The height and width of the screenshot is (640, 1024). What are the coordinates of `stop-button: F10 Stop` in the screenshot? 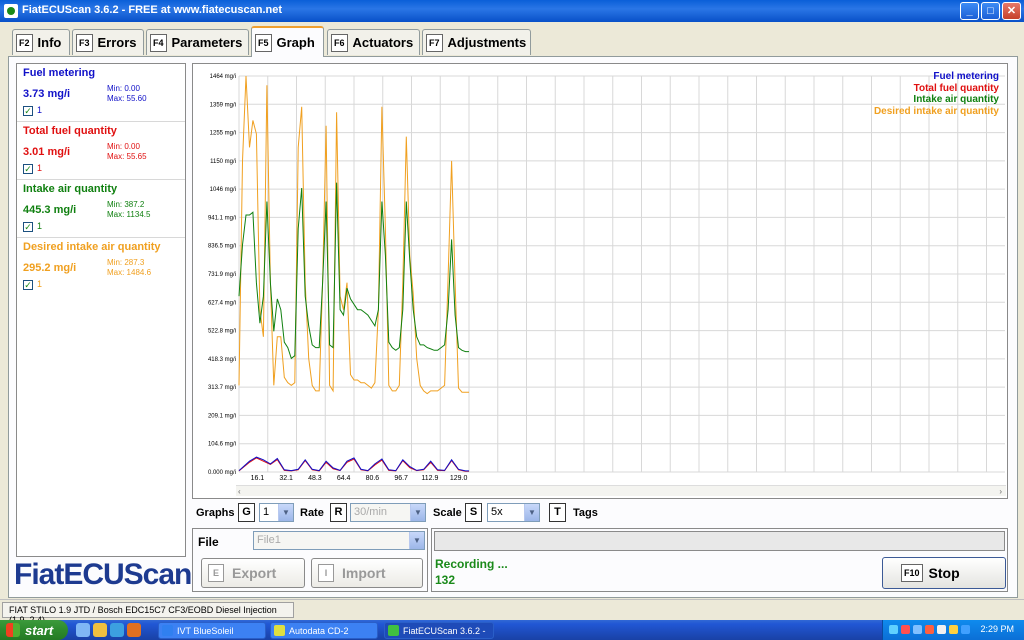 It's located at (944, 573).